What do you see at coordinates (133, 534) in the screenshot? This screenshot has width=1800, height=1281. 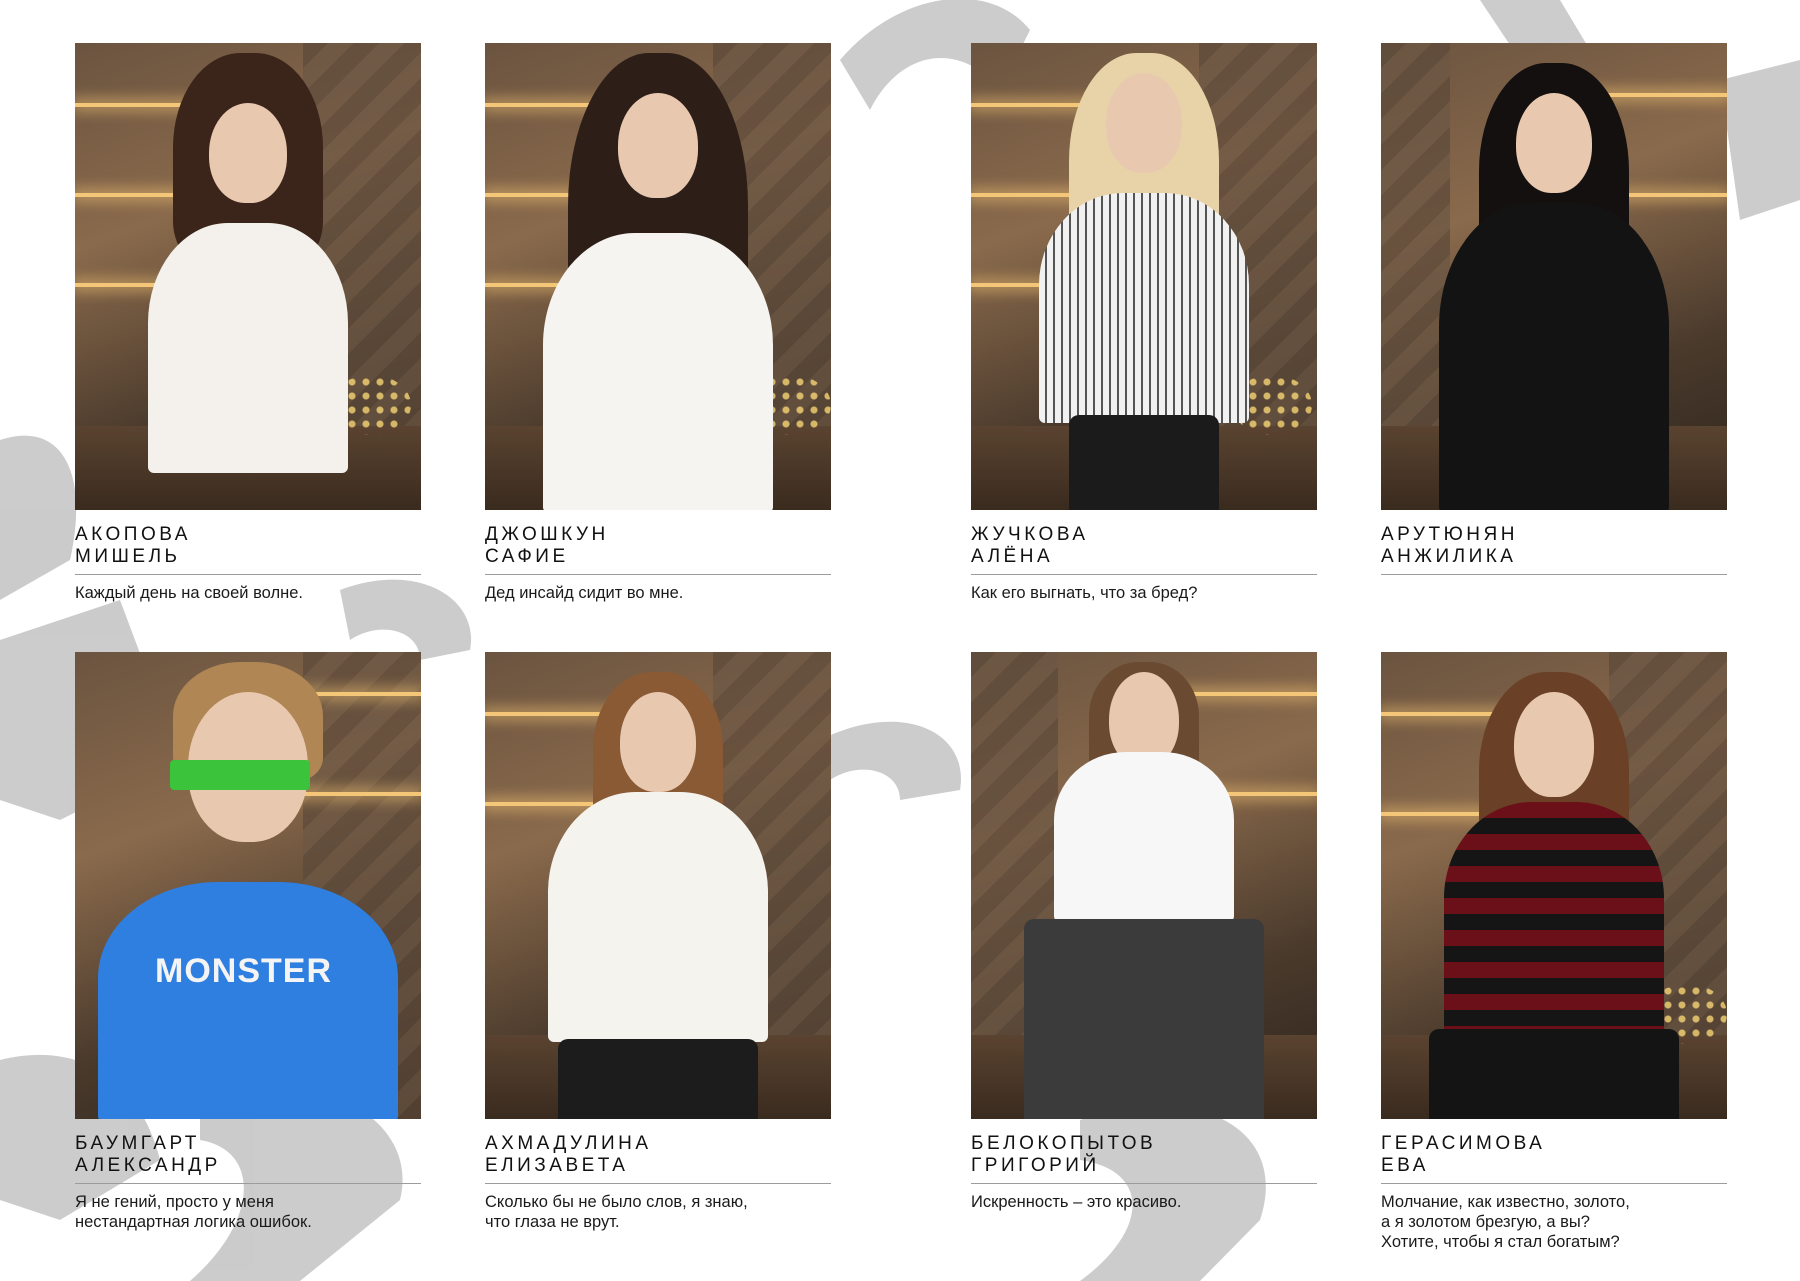 I see `student-surname: АКОПОВА` at bounding box center [133, 534].